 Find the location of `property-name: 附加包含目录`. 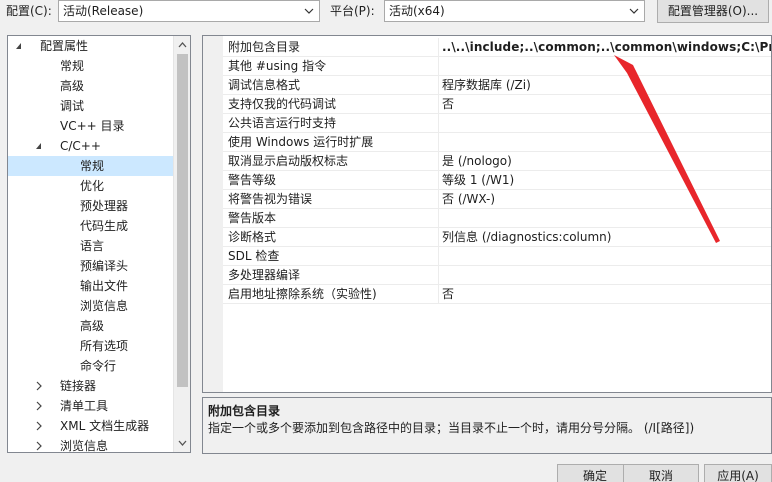

property-name: 附加包含目录 is located at coordinates (333, 47).